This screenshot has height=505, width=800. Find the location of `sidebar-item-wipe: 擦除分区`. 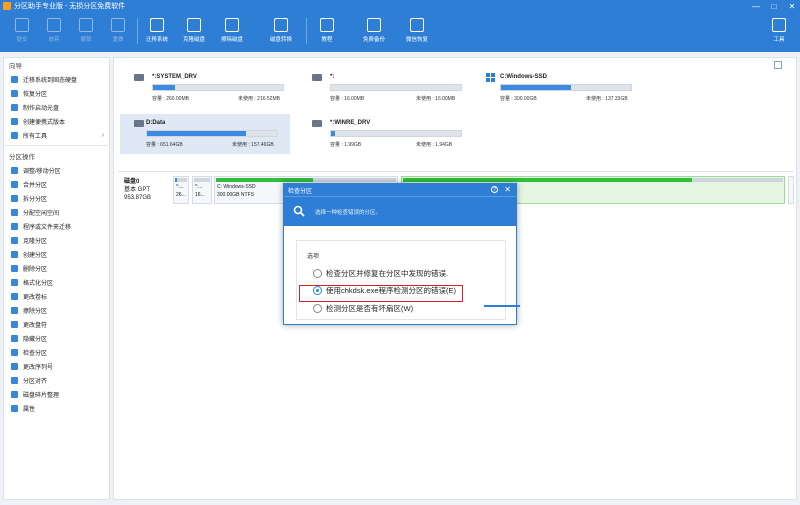

sidebar-item-wipe: 擦除分区 is located at coordinates (56, 310).